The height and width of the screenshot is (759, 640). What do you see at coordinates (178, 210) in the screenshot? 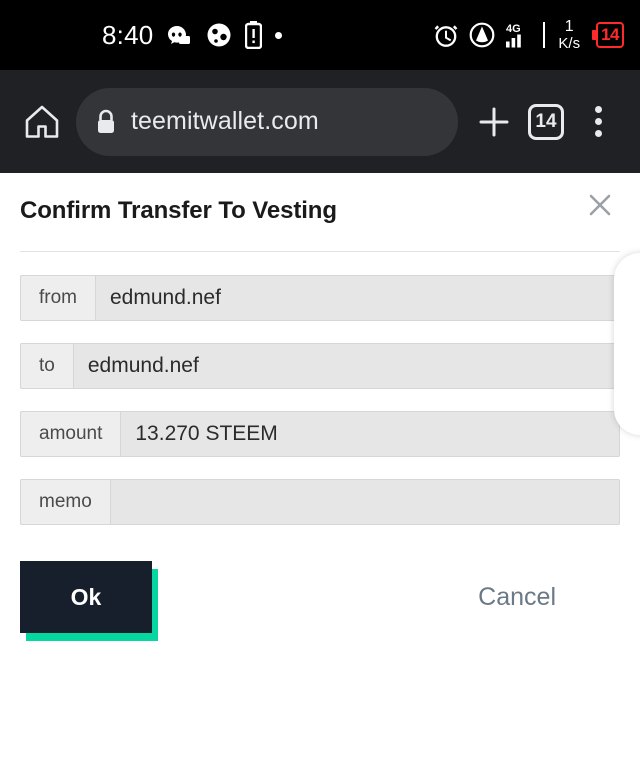
I see `page-title: Confirm Transfer To Vesting` at bounding box center [178, 210].